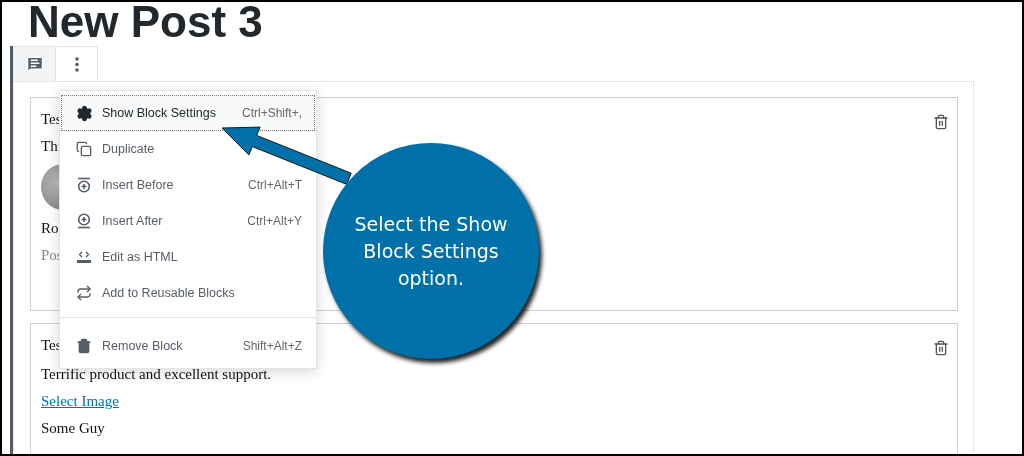 This screenshot has height=456, width=1024. Describe the element at coordinates (73, 428) in the screenshot. I see `card-text: Some Guy` at that location.